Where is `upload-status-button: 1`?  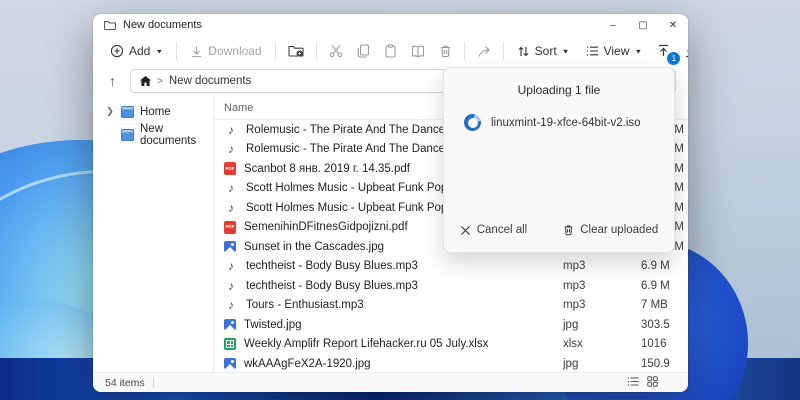
upload-status-button: 1 is located at coordinates (666, 52).